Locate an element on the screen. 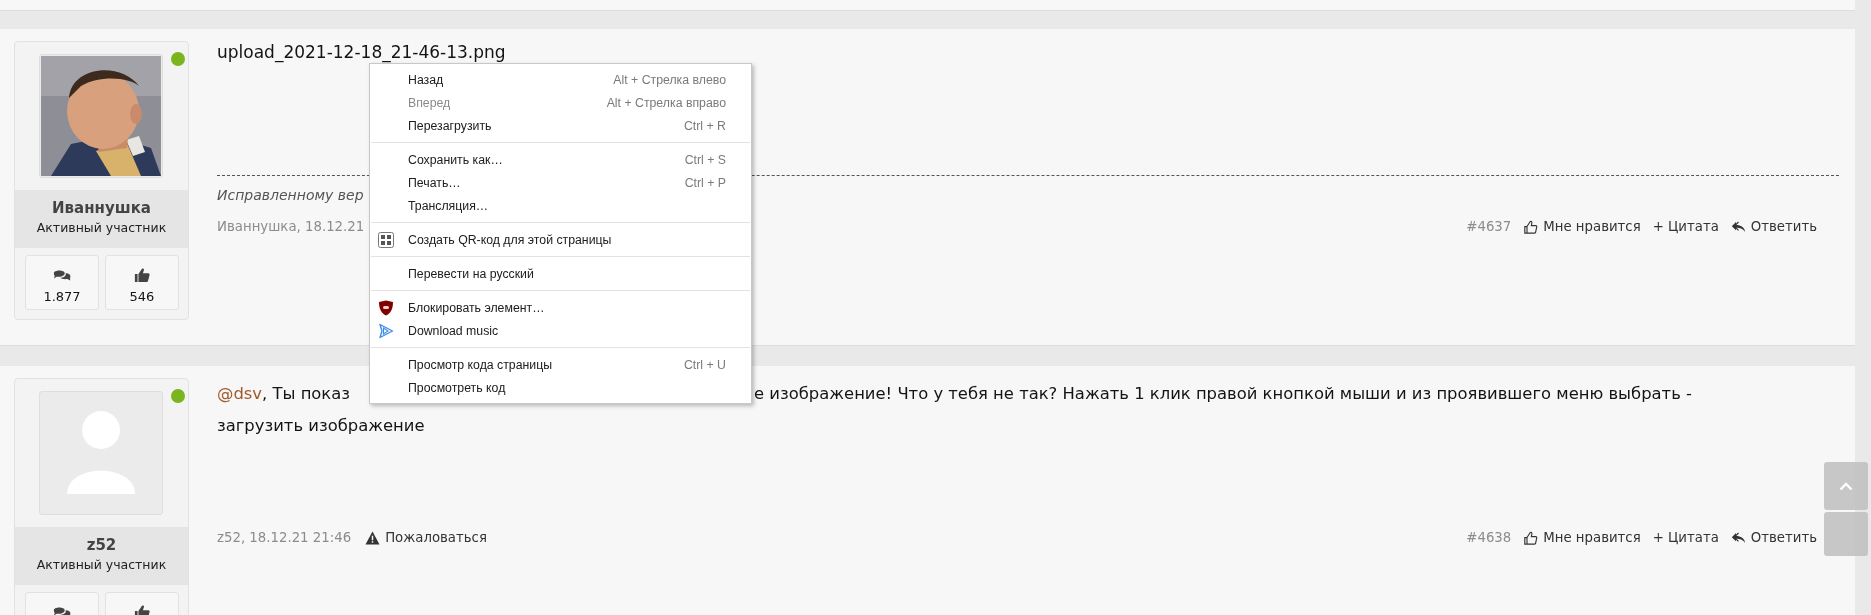 Image resolution: width=1871 pixels, height=615 pixels. menu-item: Просмотр кода страницы Ctrl + U is located at coordinates (560, 364).